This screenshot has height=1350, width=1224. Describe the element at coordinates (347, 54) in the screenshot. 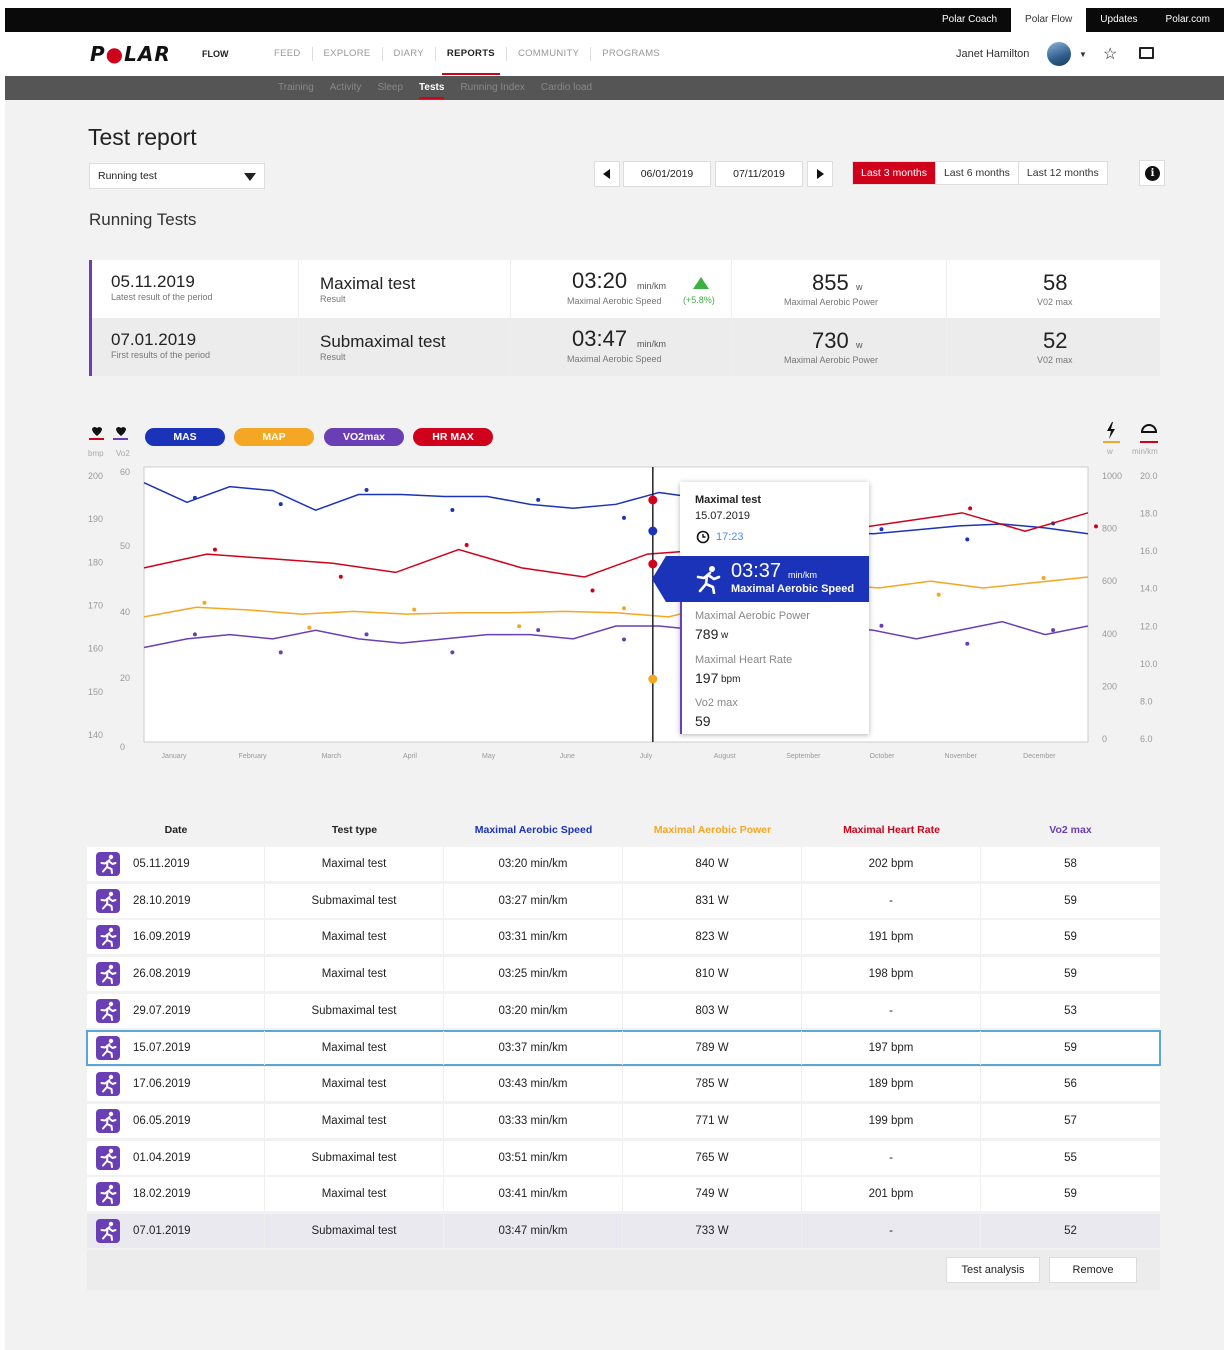

I see `nav-item-explore: EXPLORE` at that location.